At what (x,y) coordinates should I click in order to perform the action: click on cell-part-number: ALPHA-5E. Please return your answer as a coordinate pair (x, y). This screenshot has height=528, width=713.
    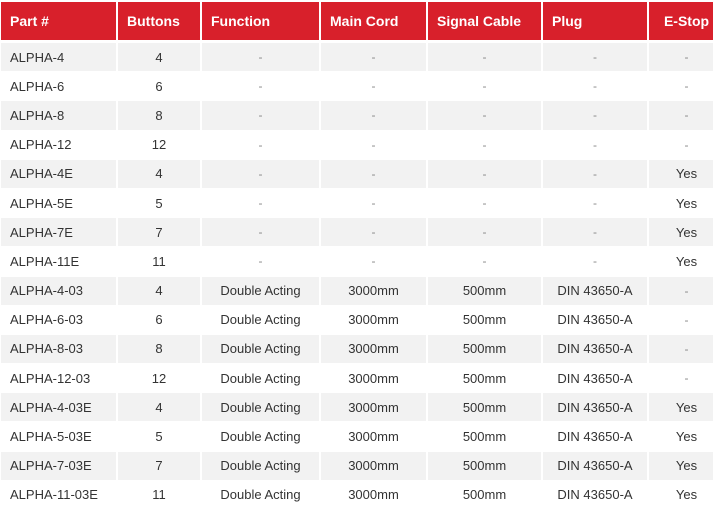
    Looking at the image, I should click on (58, 202).